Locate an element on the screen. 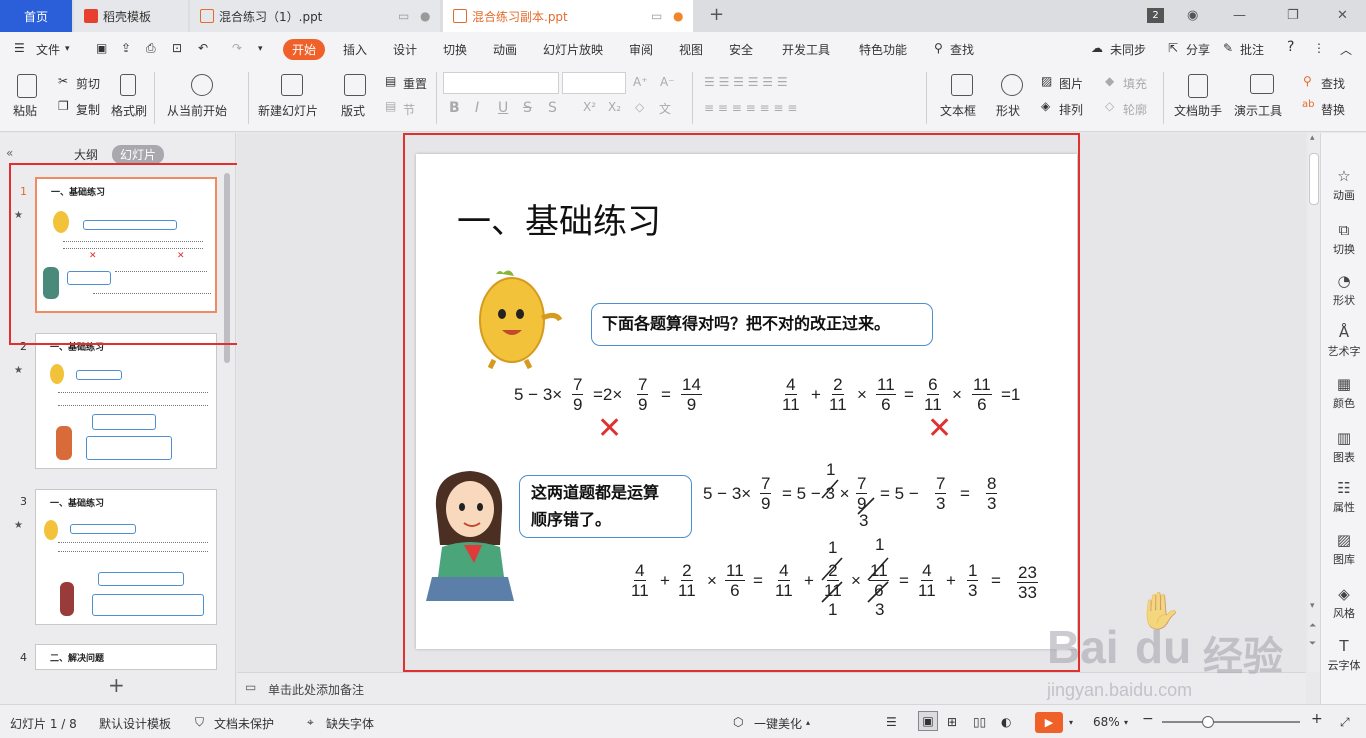 This screenshot has height=738, width=1366. format-painter-button: 格式刷 is located at coordinates (129, 110).